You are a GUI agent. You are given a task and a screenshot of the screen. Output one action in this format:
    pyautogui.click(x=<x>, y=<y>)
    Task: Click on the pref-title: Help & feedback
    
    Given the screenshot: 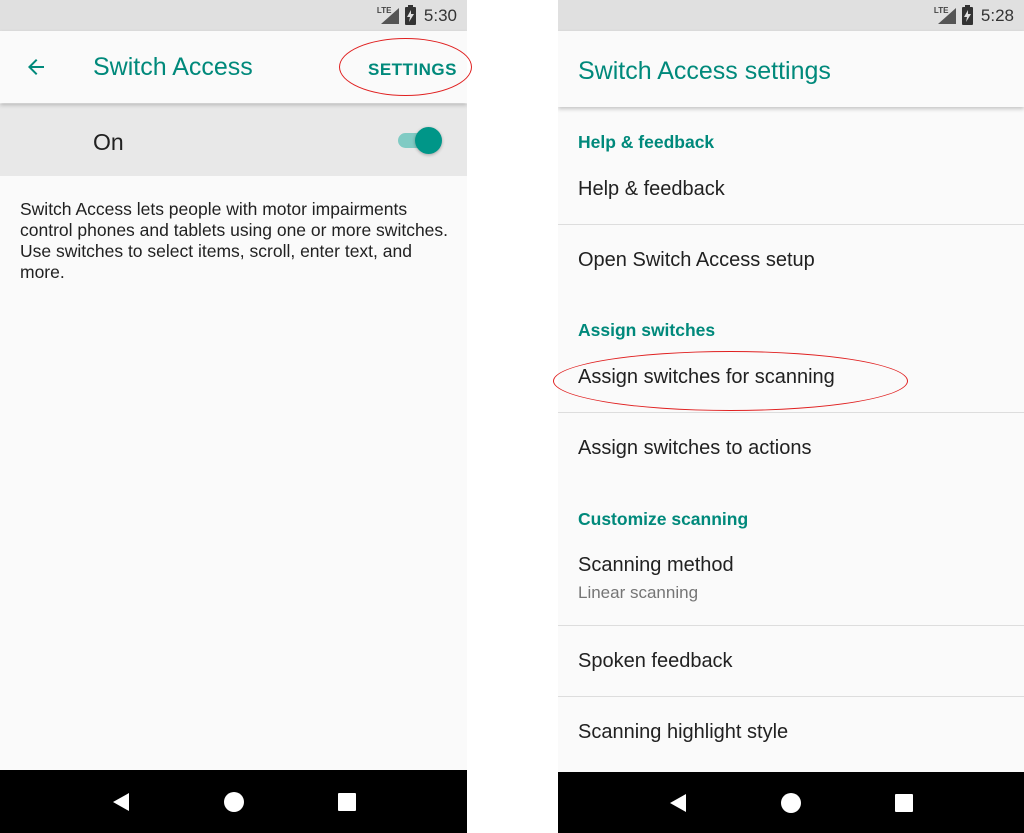 What is the action you would take?
    pyautogui.click(x=651, y=189)
    